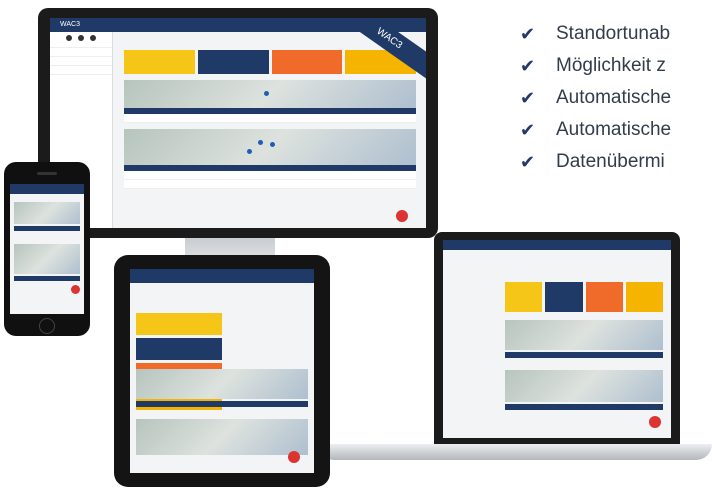 The image size is (712, 493). I want to click on feature-text: Standortunab, so click(613, 33).